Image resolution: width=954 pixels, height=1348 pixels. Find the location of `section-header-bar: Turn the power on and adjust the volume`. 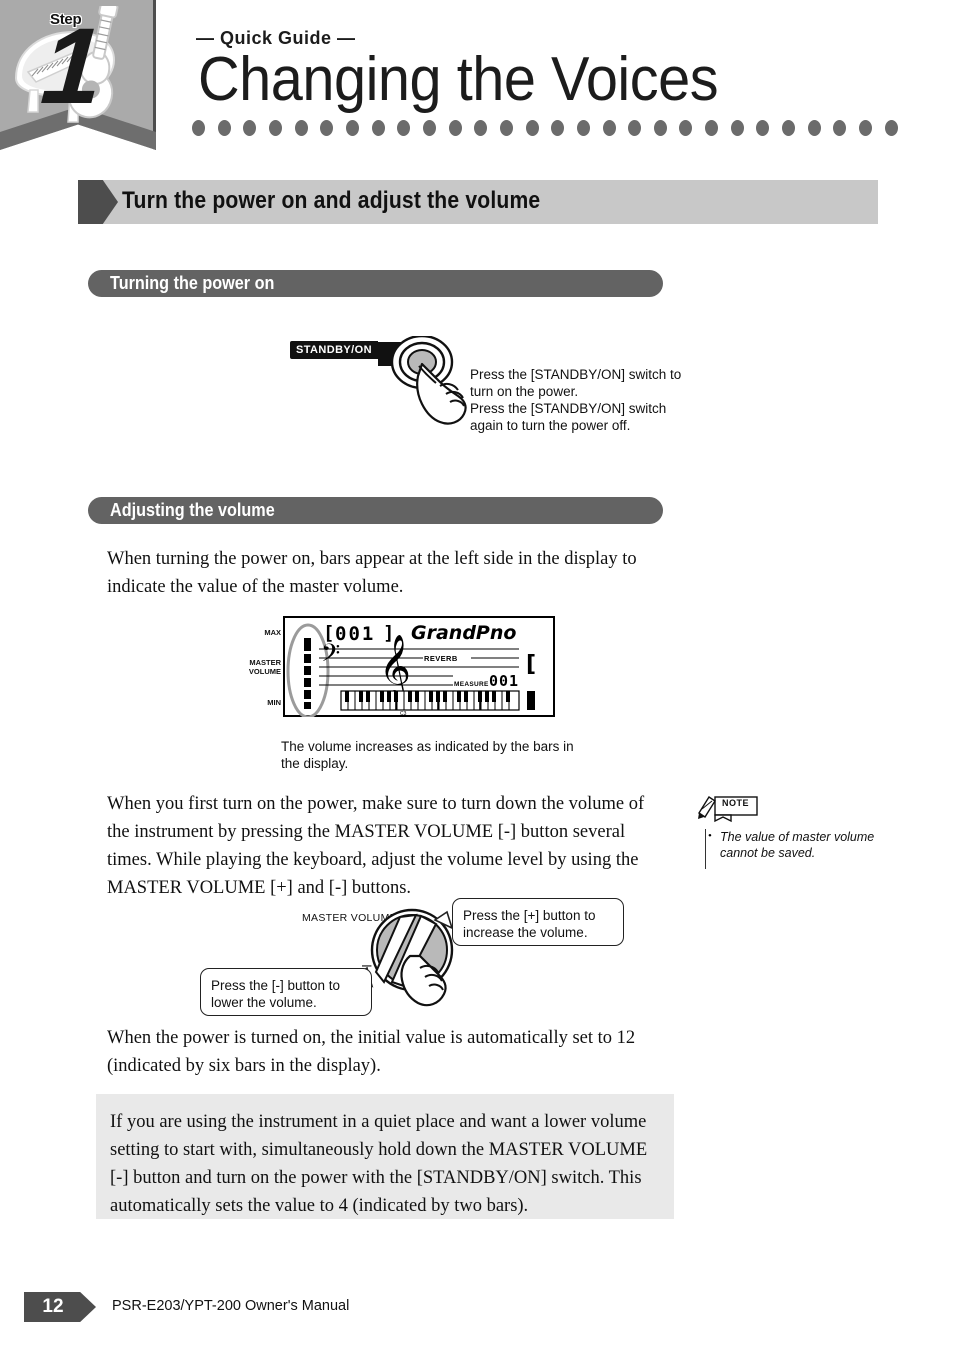

section-header-bar: Turn the power on and adjust the volume is located at coordinates (478, 202).